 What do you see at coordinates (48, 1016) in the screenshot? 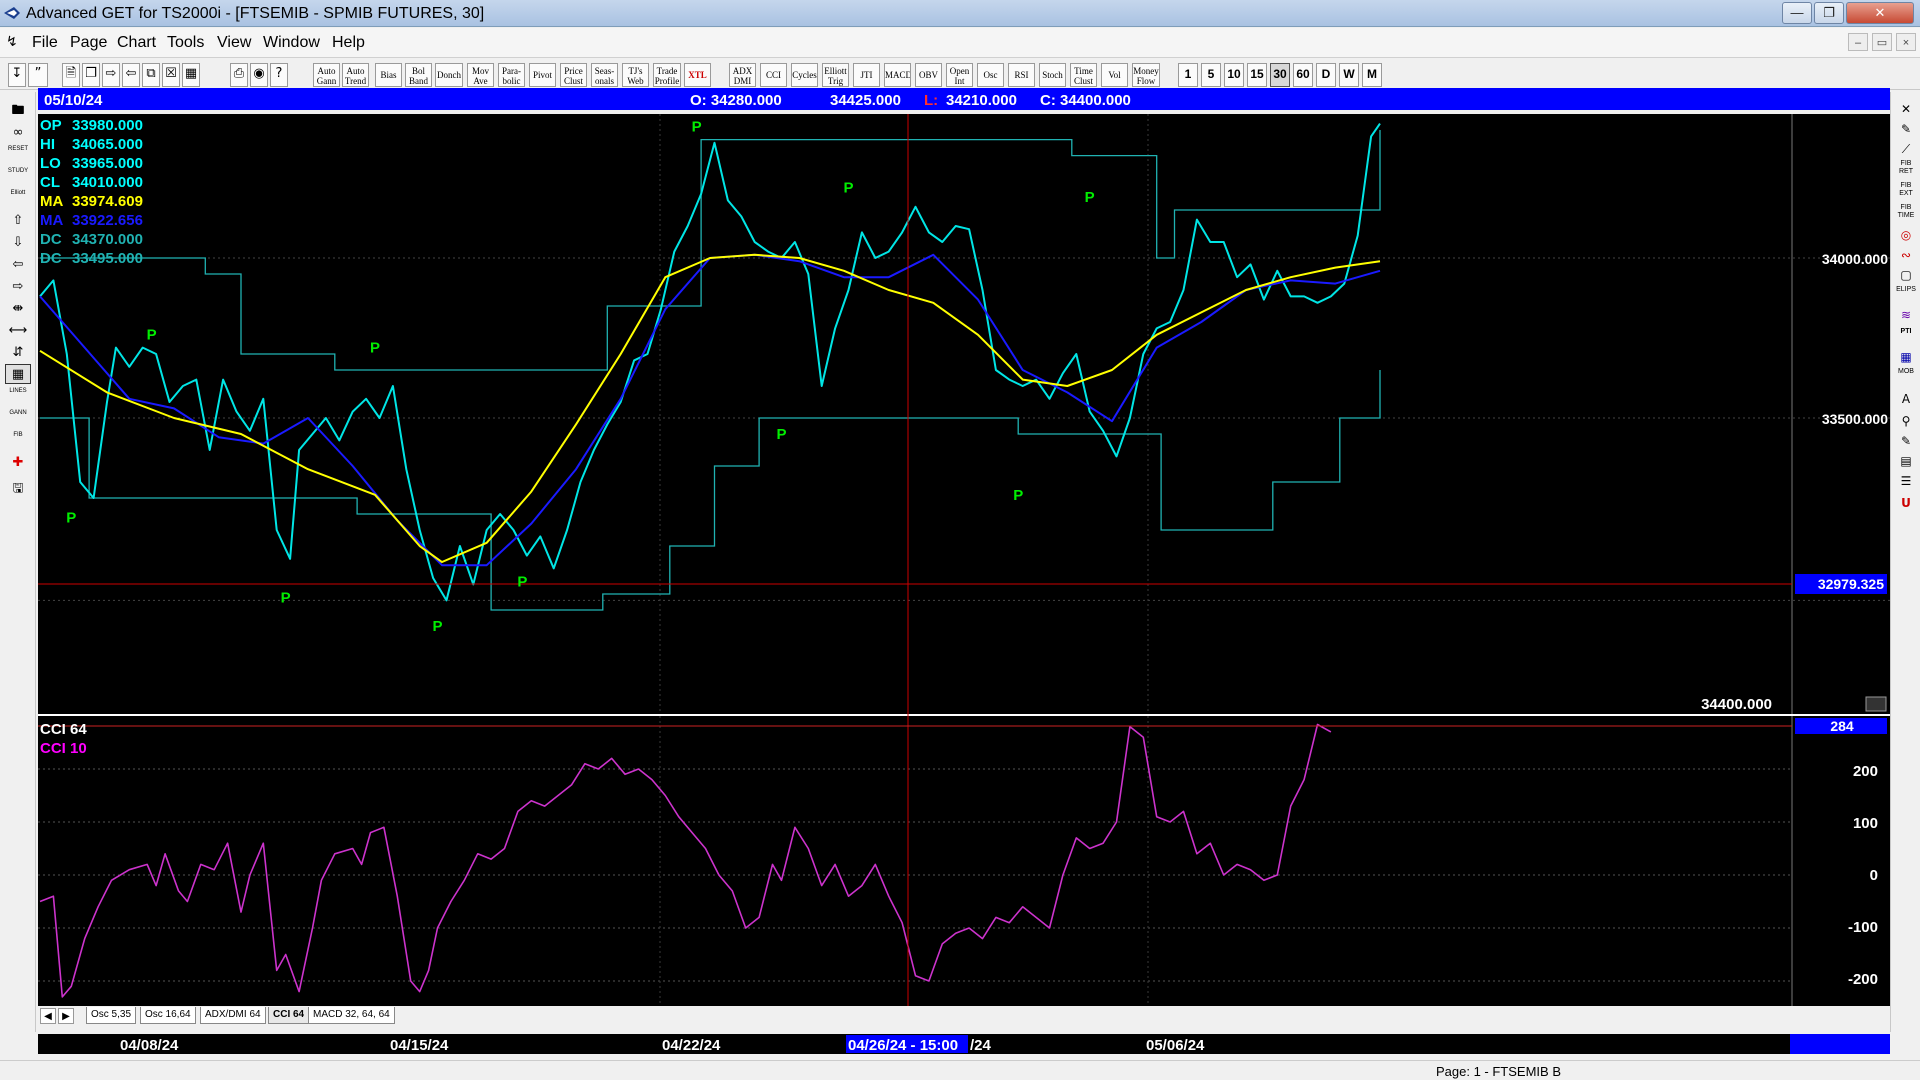
I see `tab-scroll-left-icon: ◀` at bounding box center [48, 1016].